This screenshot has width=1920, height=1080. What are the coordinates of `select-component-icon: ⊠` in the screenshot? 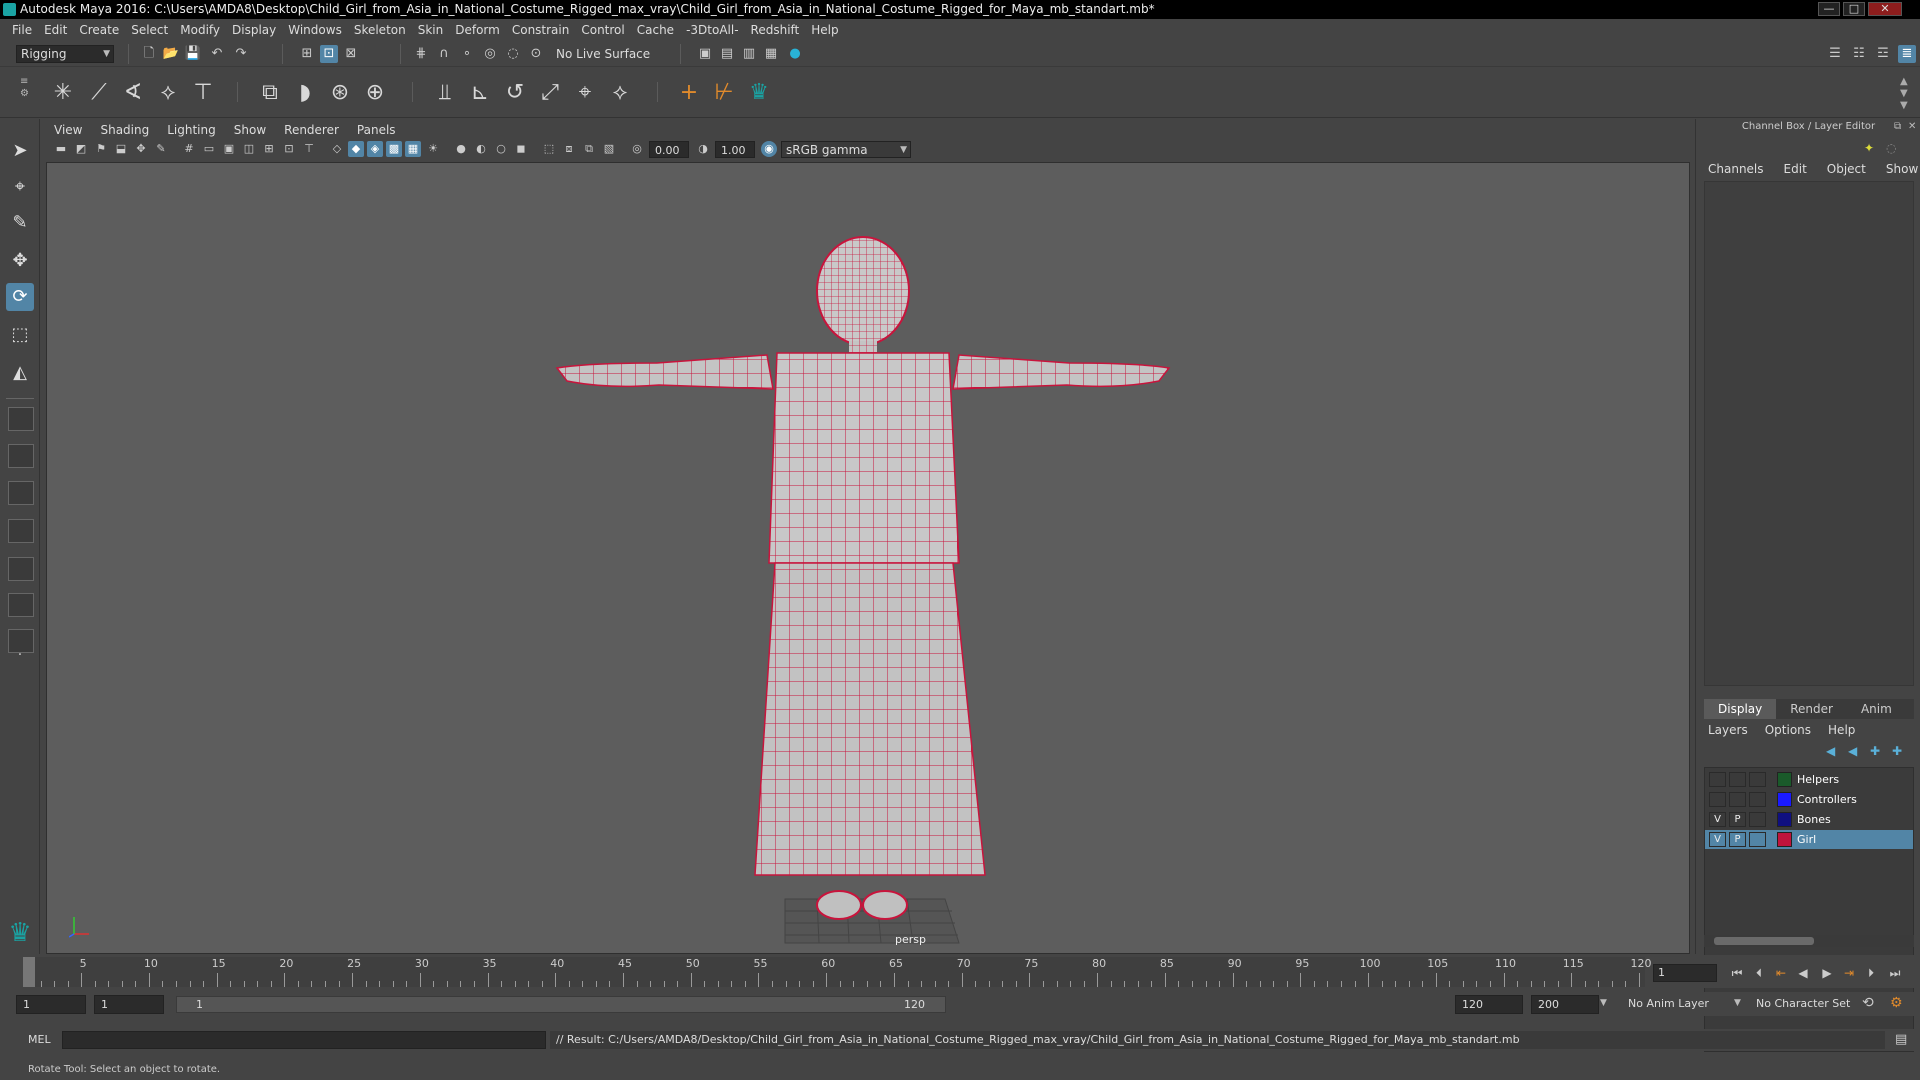 It's located at (351, 54).